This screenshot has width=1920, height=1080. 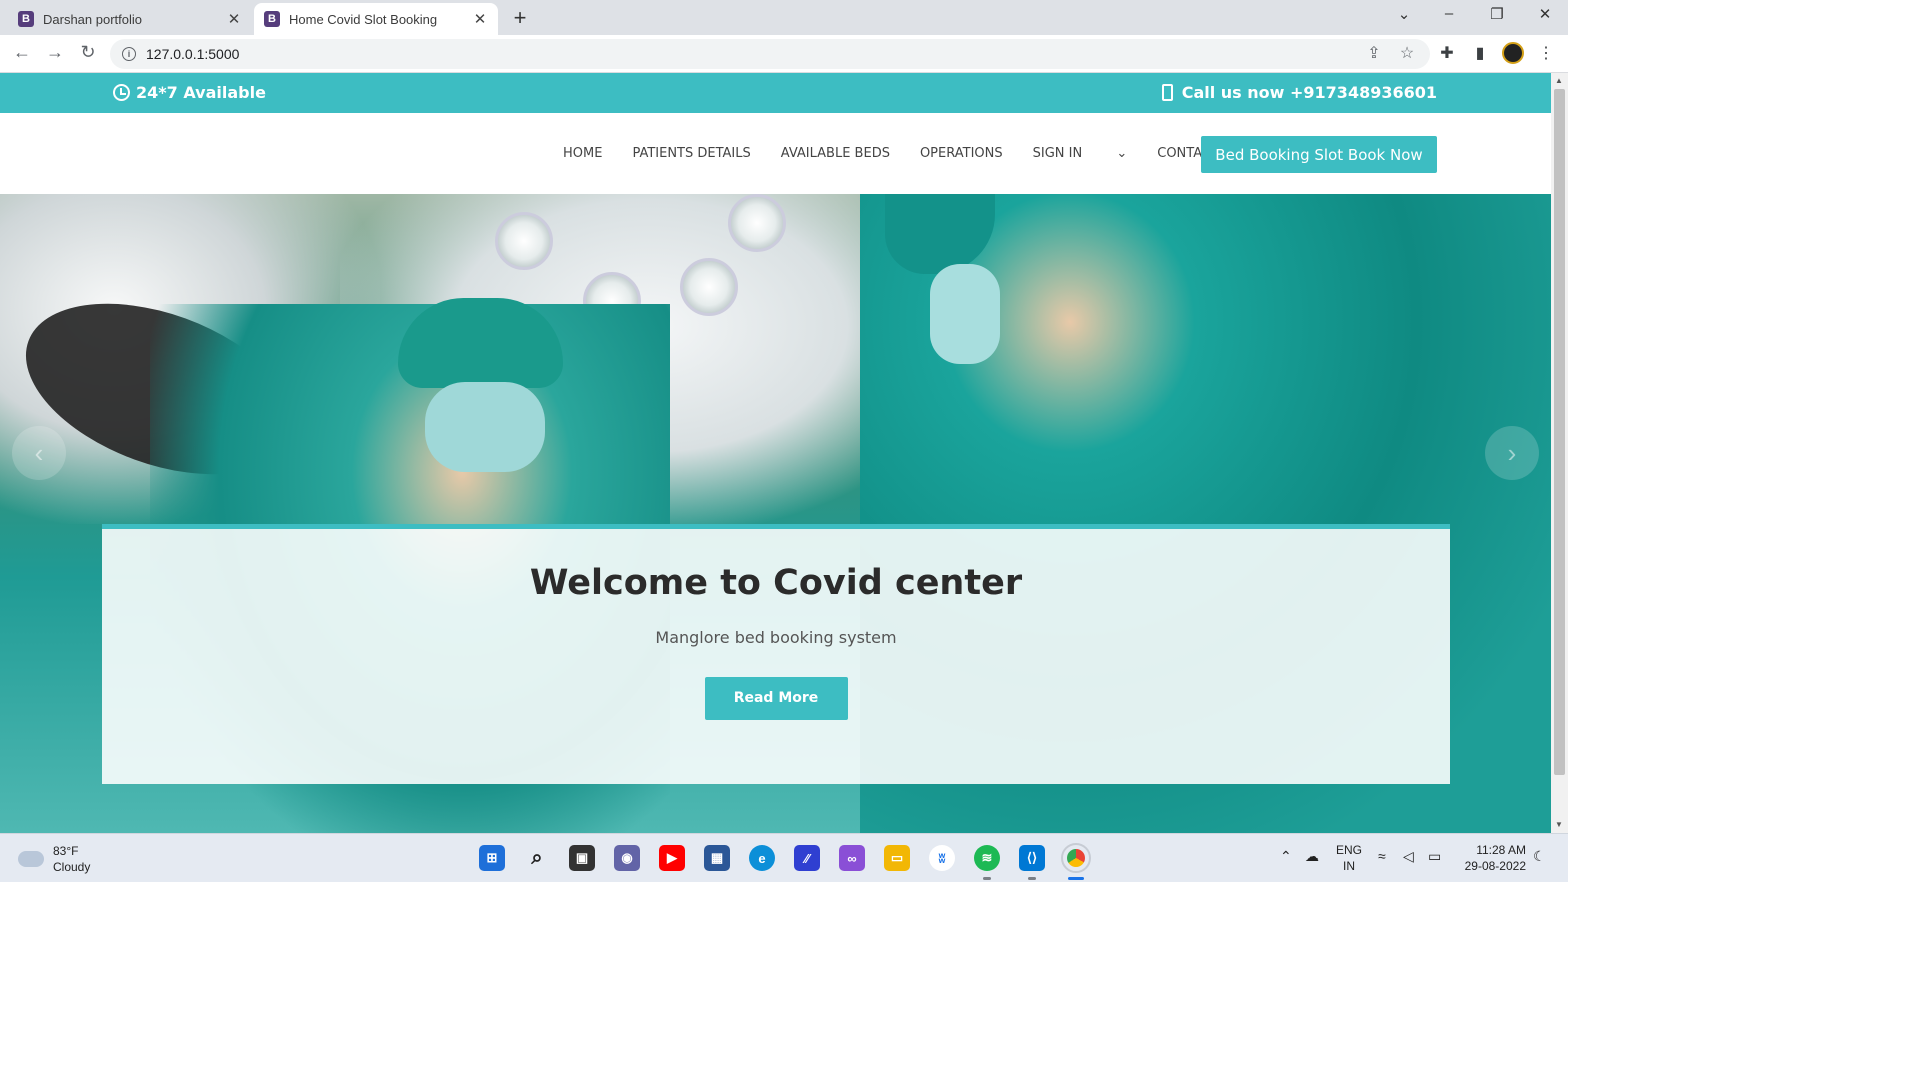 I want to click on hero-title: Welcome to Covid center, so click(x=776, y=583).